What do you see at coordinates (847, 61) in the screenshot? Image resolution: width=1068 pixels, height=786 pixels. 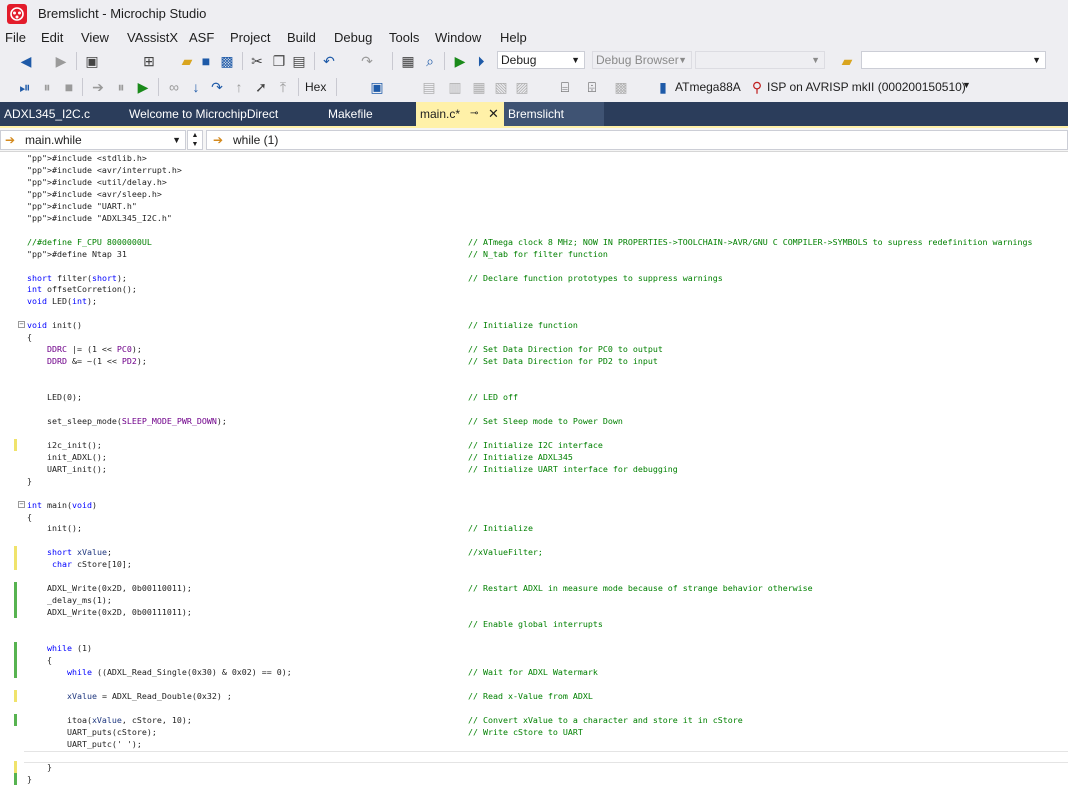 I see `find-in-files-icon: ▰` at bounding box center [847, 61].